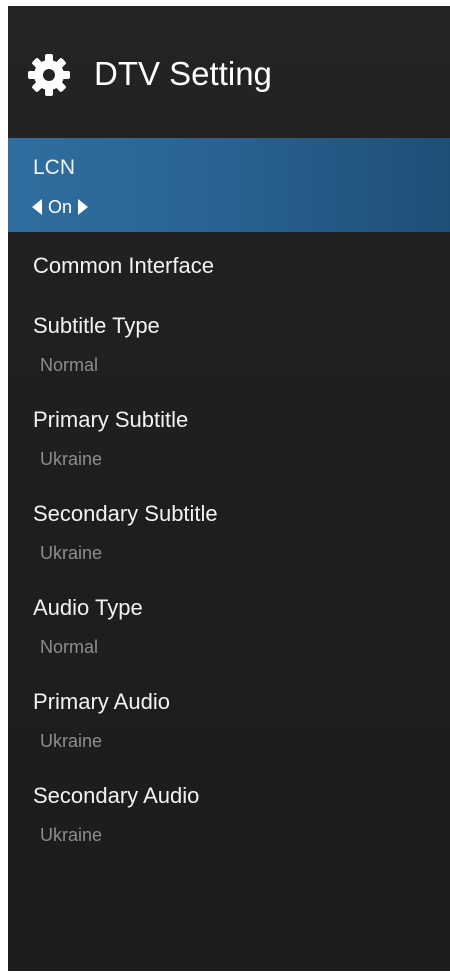  Describe the element at coordinates (37, 207) in the screenshot. I see `arrow-left-icon` at that location.